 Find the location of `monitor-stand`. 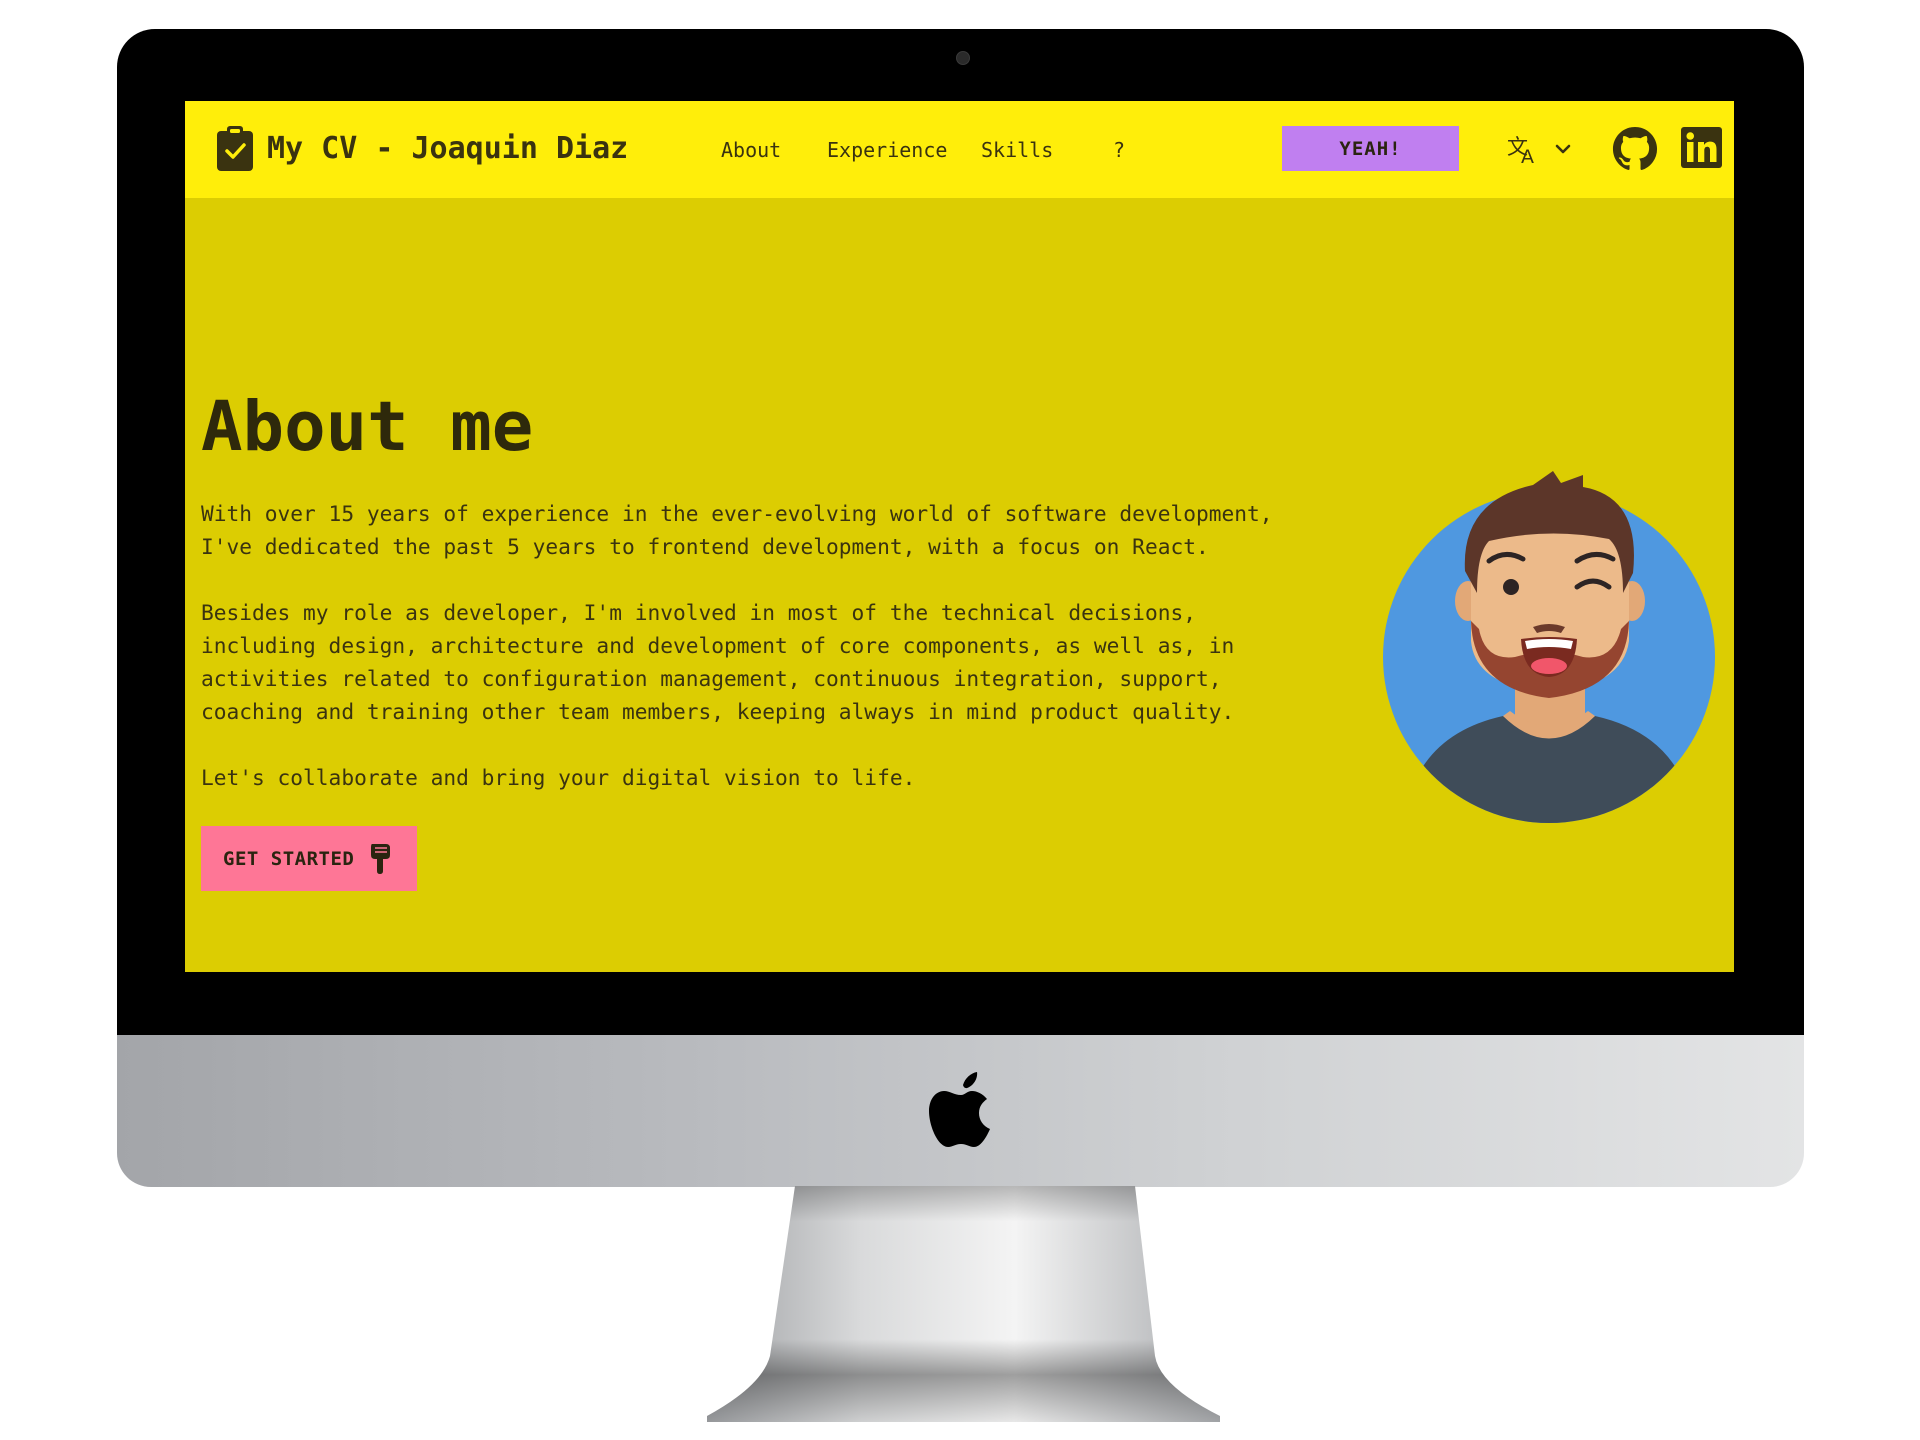

monitor-stand is located at coordinates (963, 1304).